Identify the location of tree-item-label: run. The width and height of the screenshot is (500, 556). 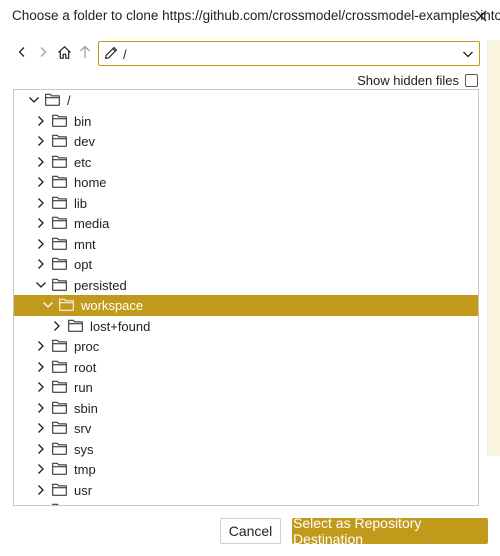
(83, 387).